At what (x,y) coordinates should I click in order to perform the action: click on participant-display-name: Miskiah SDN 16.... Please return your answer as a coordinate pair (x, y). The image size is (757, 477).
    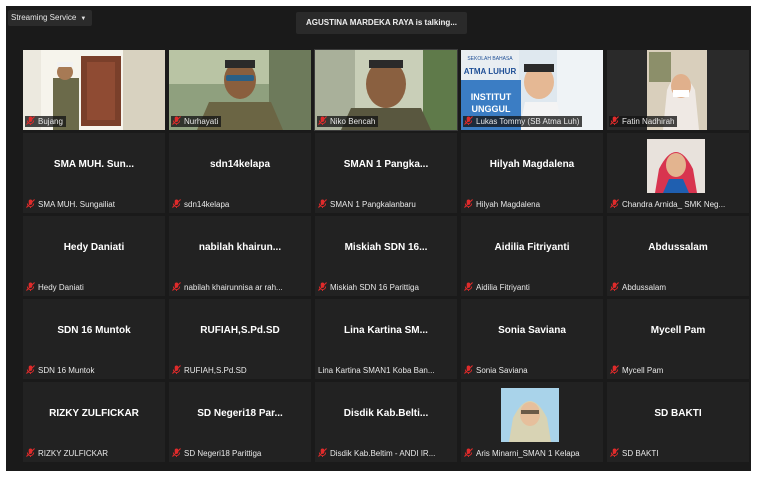
    Looking at the image, I should click on (386, 247).